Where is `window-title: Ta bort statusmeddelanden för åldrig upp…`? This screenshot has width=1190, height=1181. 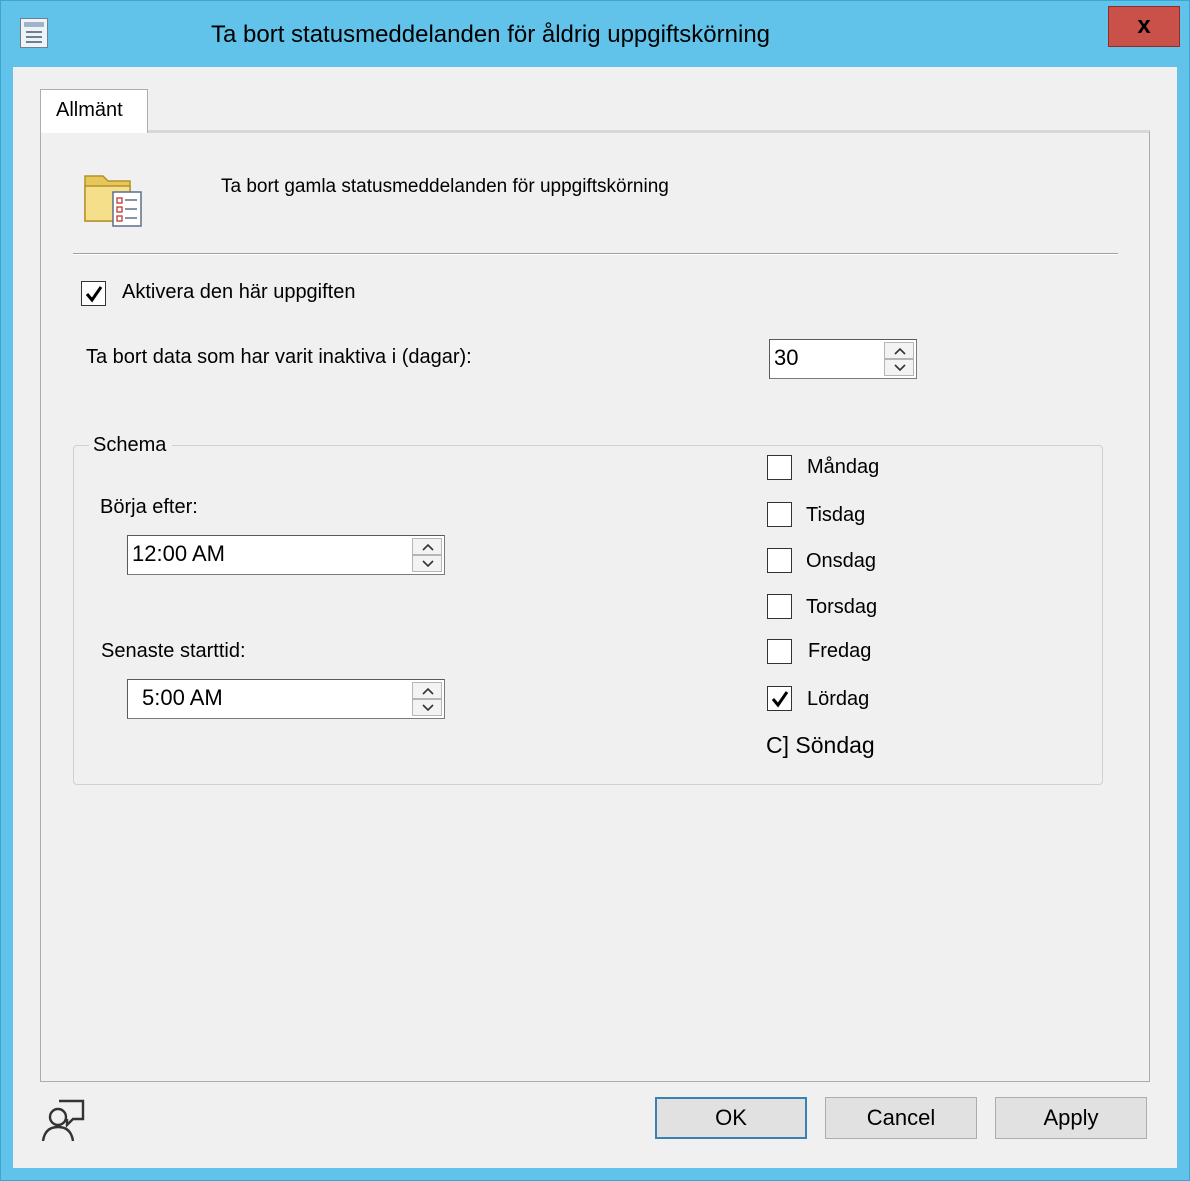
window-title: Ta bort statusmeddelanden för åldrig upp… is located at coordinates (491, 34).